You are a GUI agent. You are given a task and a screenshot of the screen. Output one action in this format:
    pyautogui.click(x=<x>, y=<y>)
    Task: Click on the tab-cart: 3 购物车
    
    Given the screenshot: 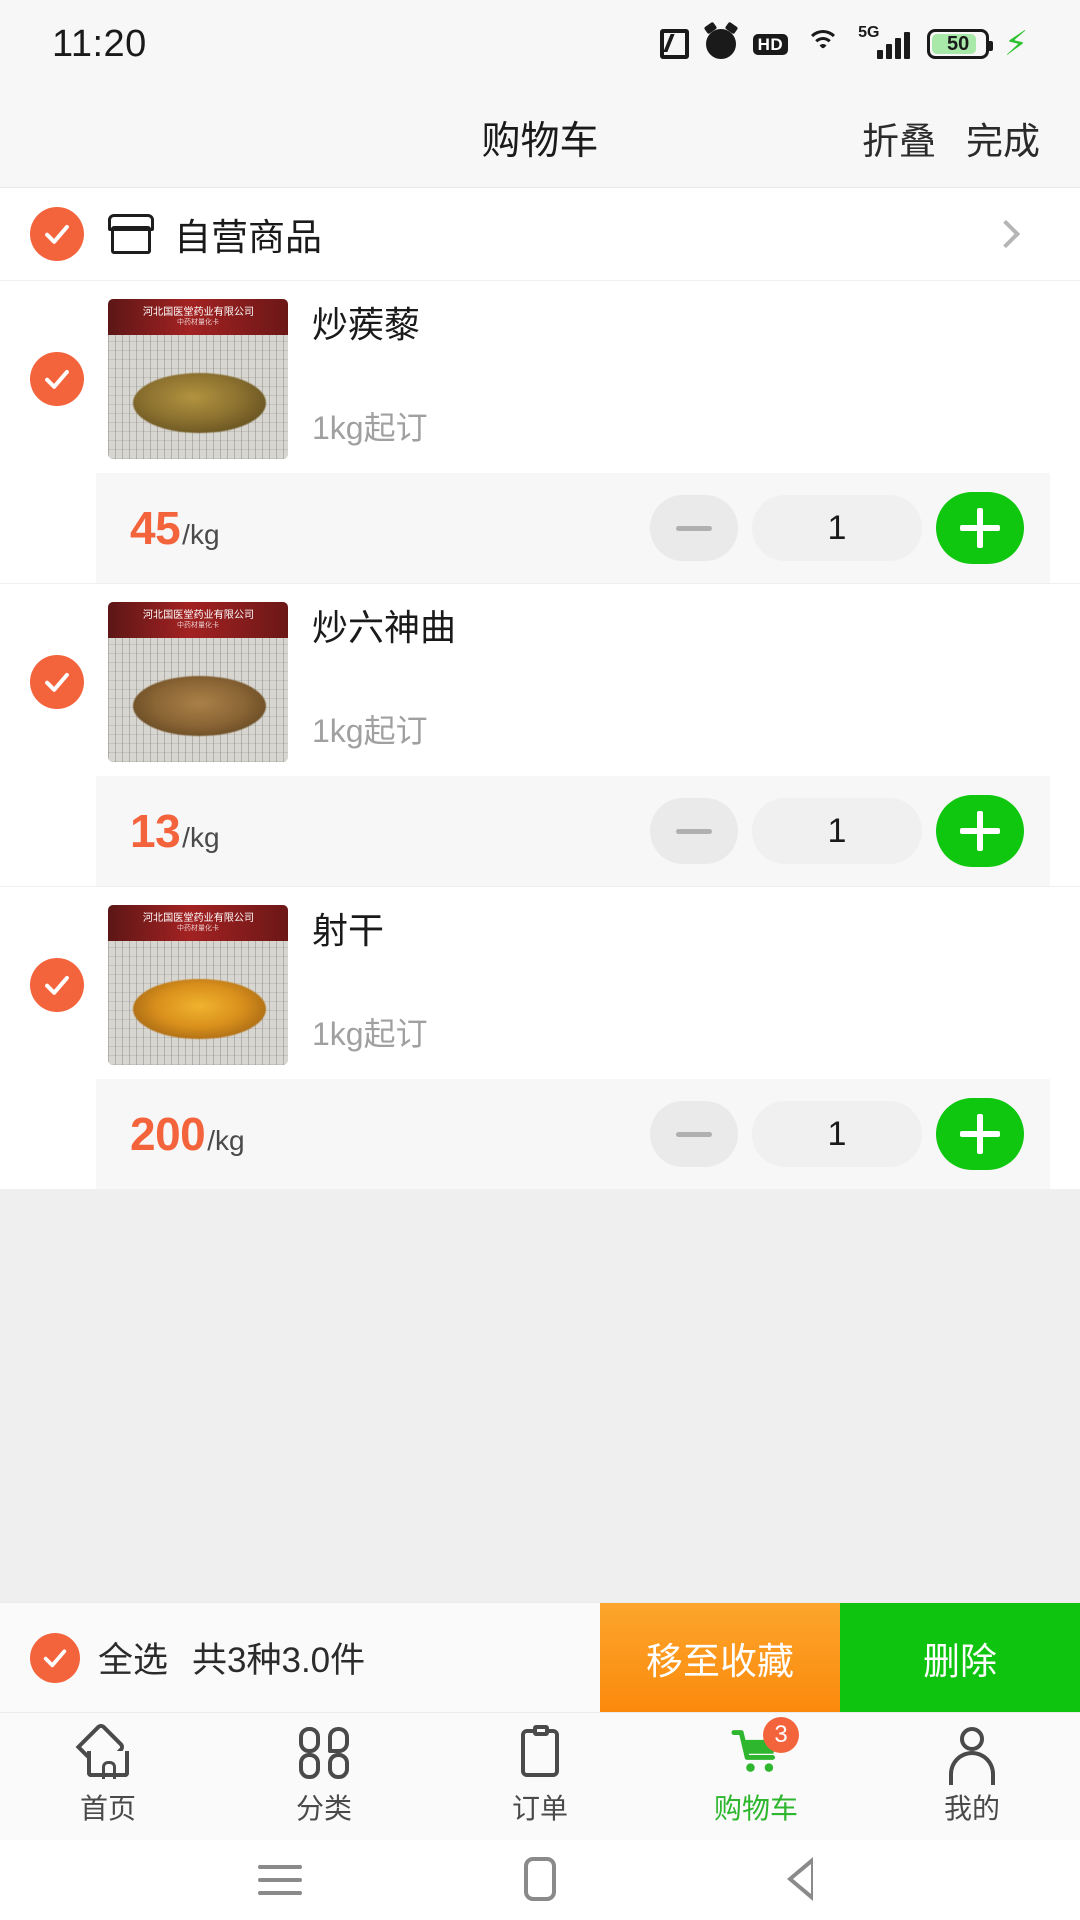 What is the action you would take?
    pyautogui.click(x=756, y=1776)
    